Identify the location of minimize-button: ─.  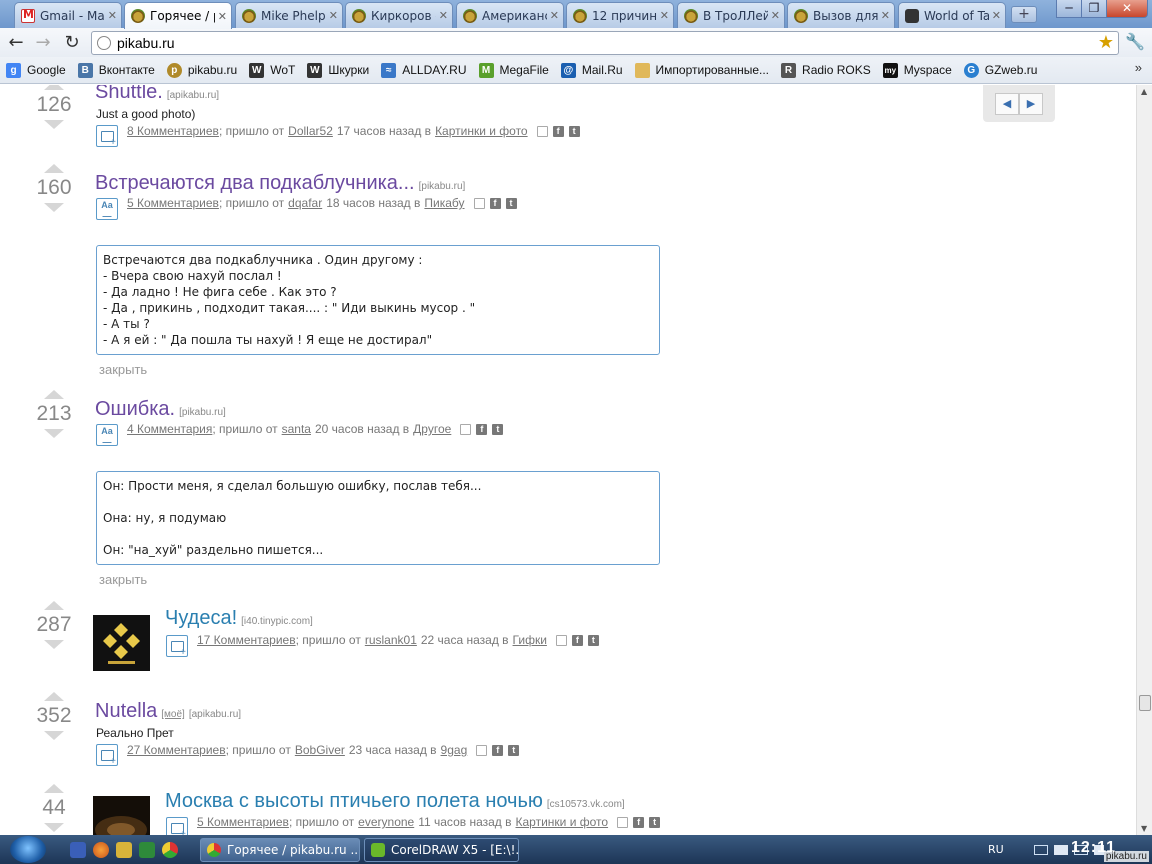
(1069, 9).